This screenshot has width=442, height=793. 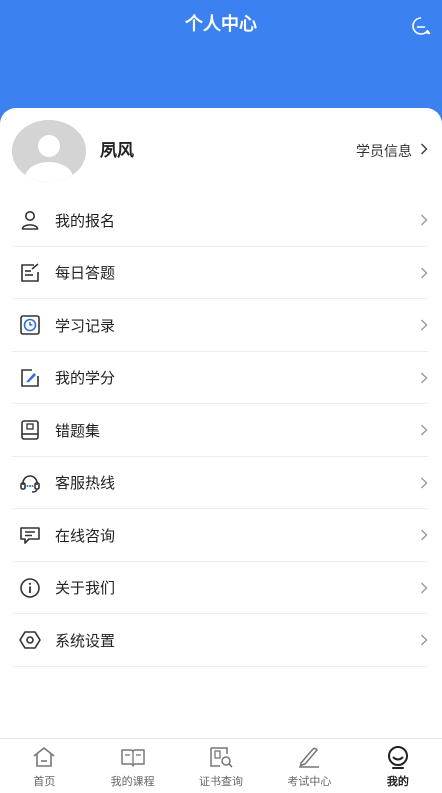 What do you see at coordinates (85, 483) in the screenshot?
I see `menu-item-label: 客服热线` at bounding box center [85, 483].